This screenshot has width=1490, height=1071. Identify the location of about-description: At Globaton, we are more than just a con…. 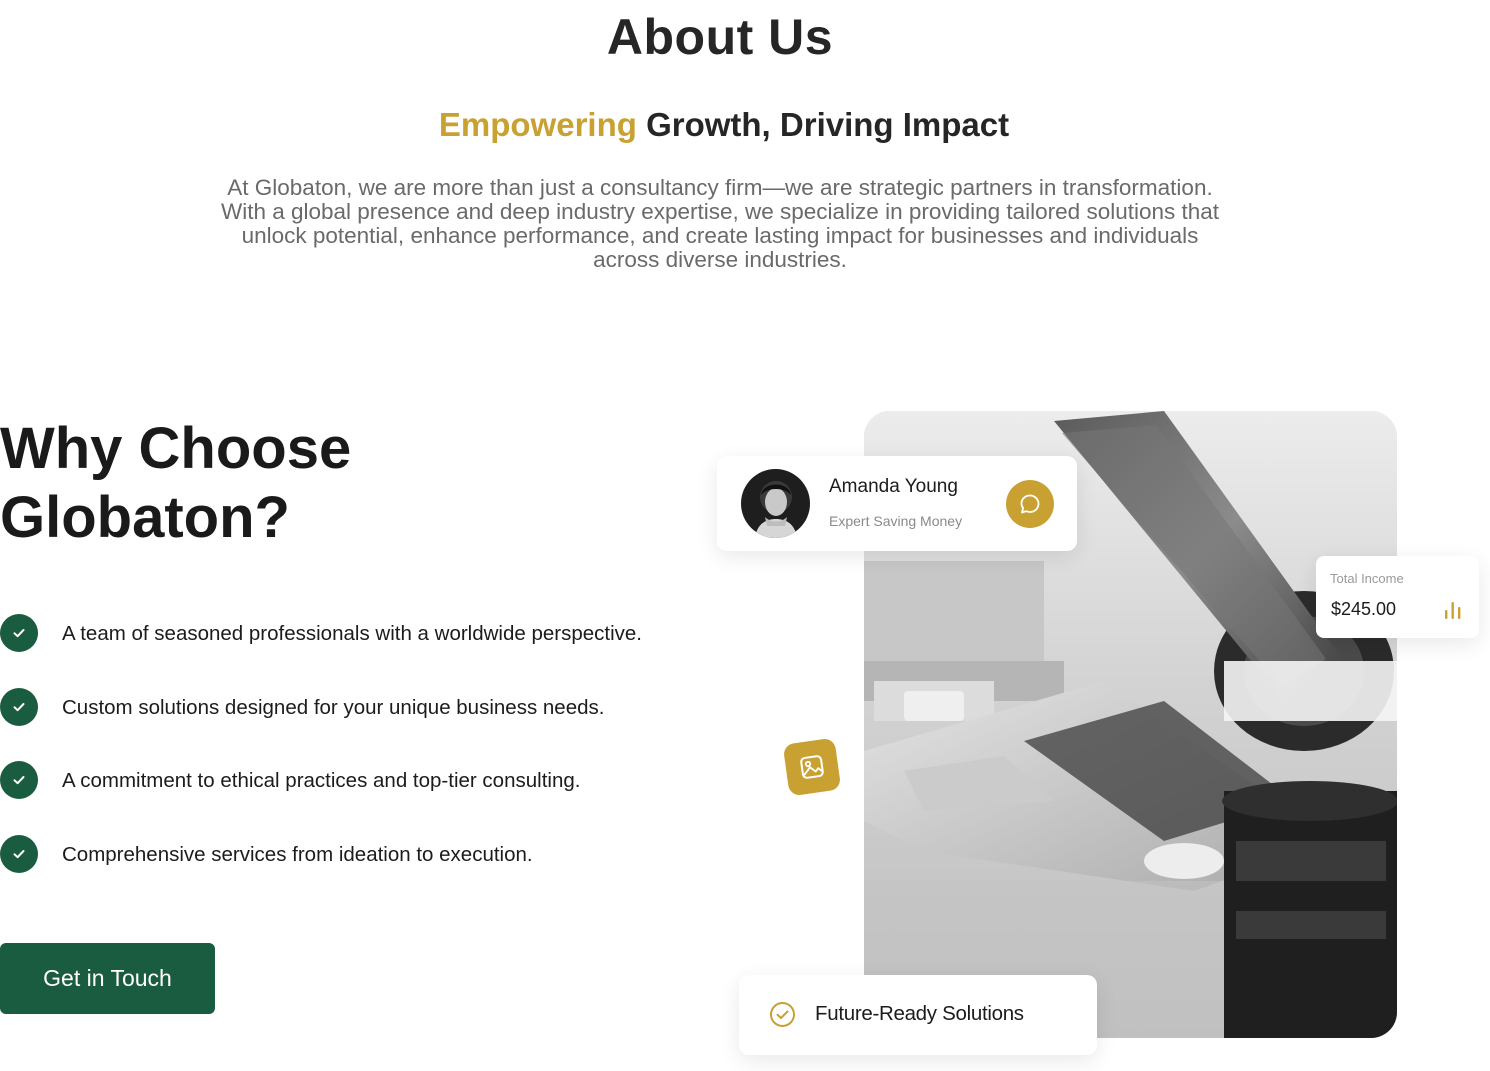
(720, 223).